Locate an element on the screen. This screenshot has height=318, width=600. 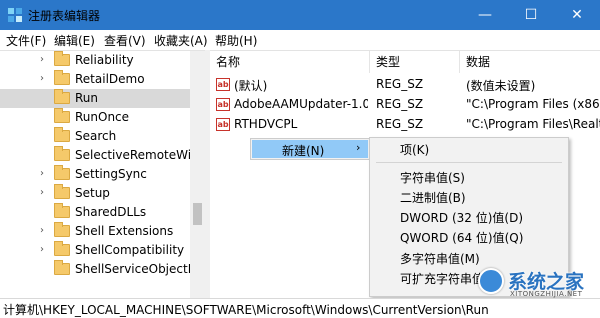
submenu-separator is located at coordinates (469, 162).